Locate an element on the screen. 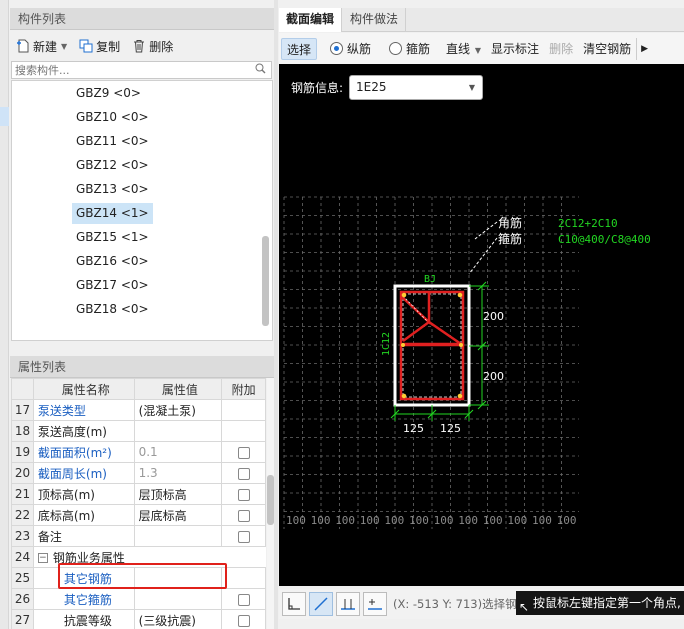  property-row: 20 截面周长(m) 1.3 is located at coordinates (138, 473).